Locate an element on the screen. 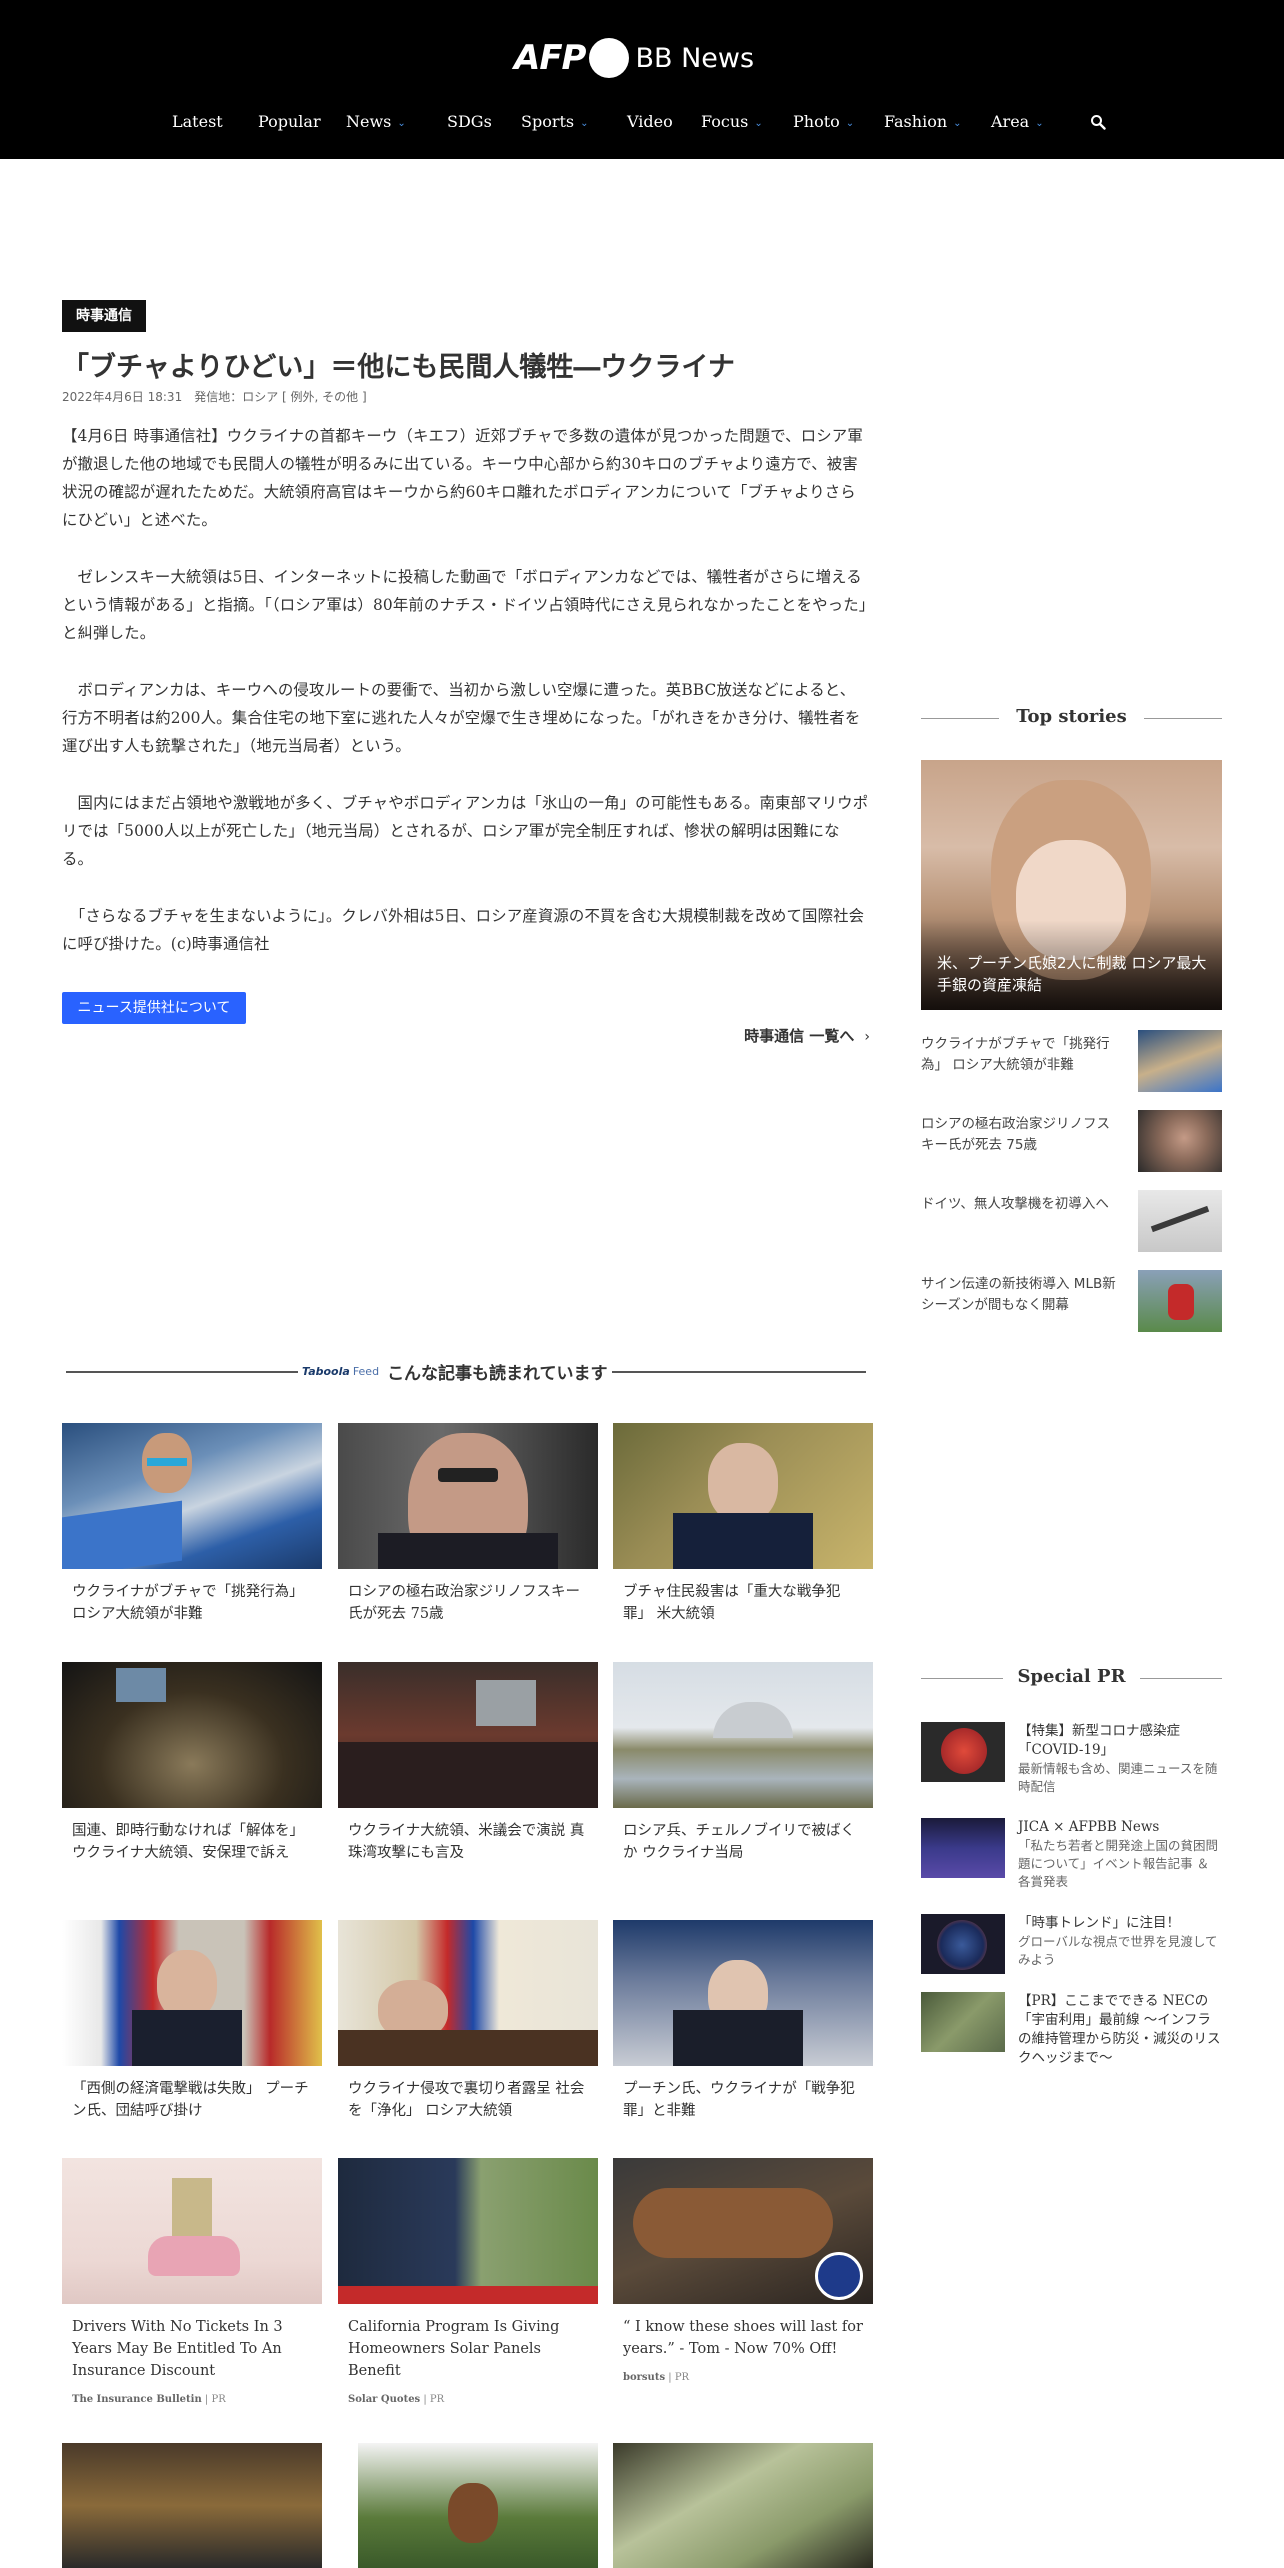 The width and height of the screenshot is (1284, 2568). top-story-feature: 米、プーチン氏娘2人に制裁 ロシア最大手銀の資産凍結 is located at coordinates (1071, 885).